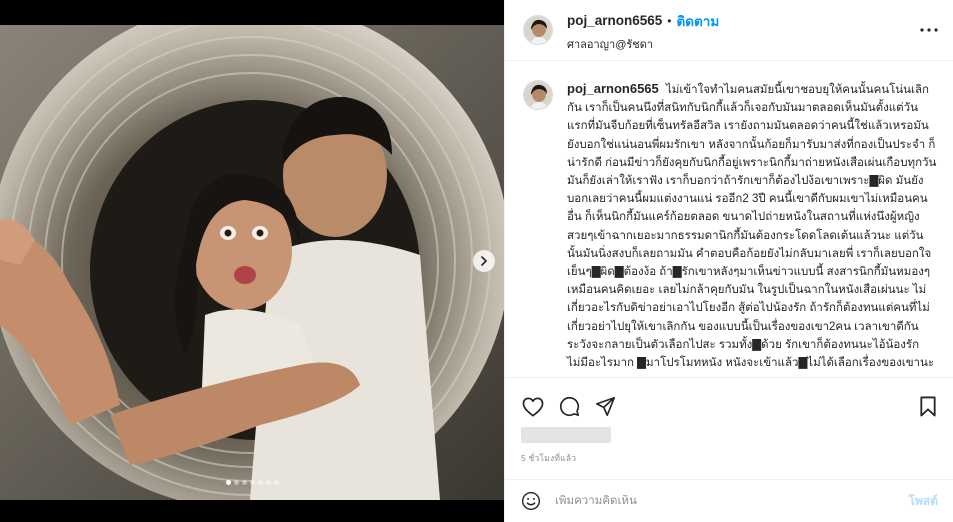  I want to click on caption-username: poj_arnon6565, so click(613, 88).